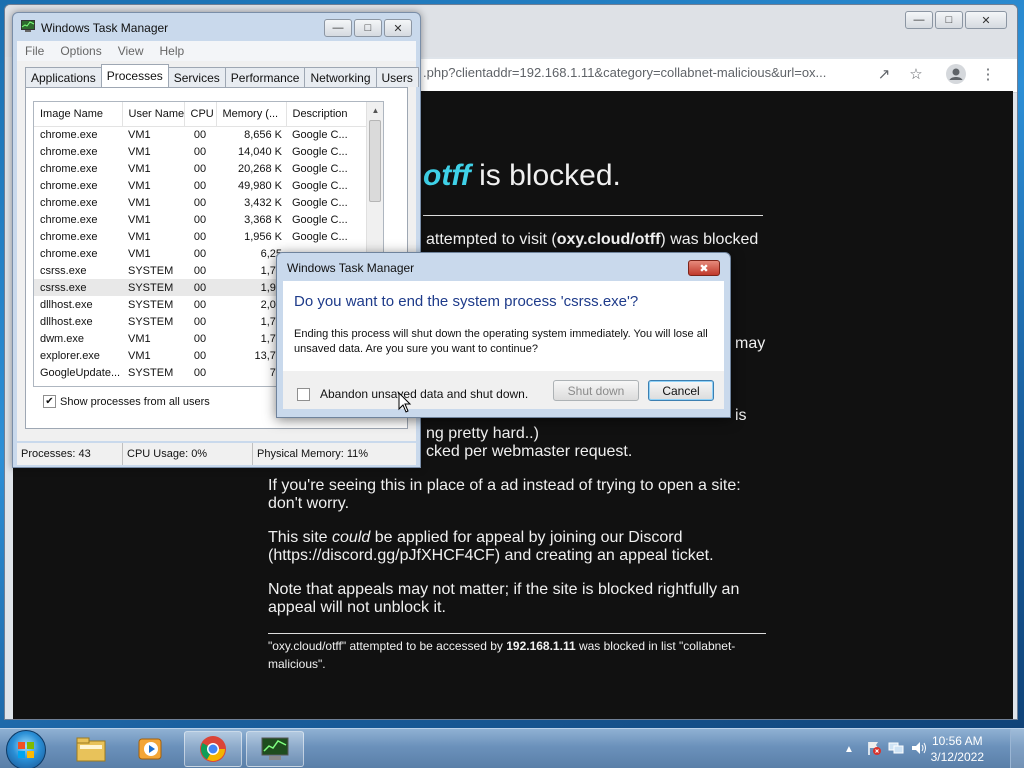  What do you see at coordinates (351, 537) in the screenshot?
I see `para-appeal-italic: could` at bounding box center [351, 537].